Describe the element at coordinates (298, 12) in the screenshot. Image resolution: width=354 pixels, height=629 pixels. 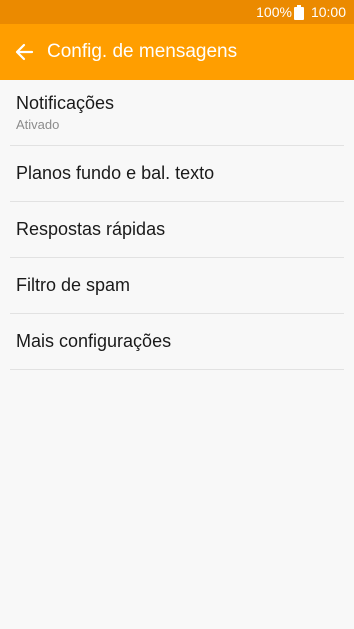
I see `battery-full-icon` at that location.